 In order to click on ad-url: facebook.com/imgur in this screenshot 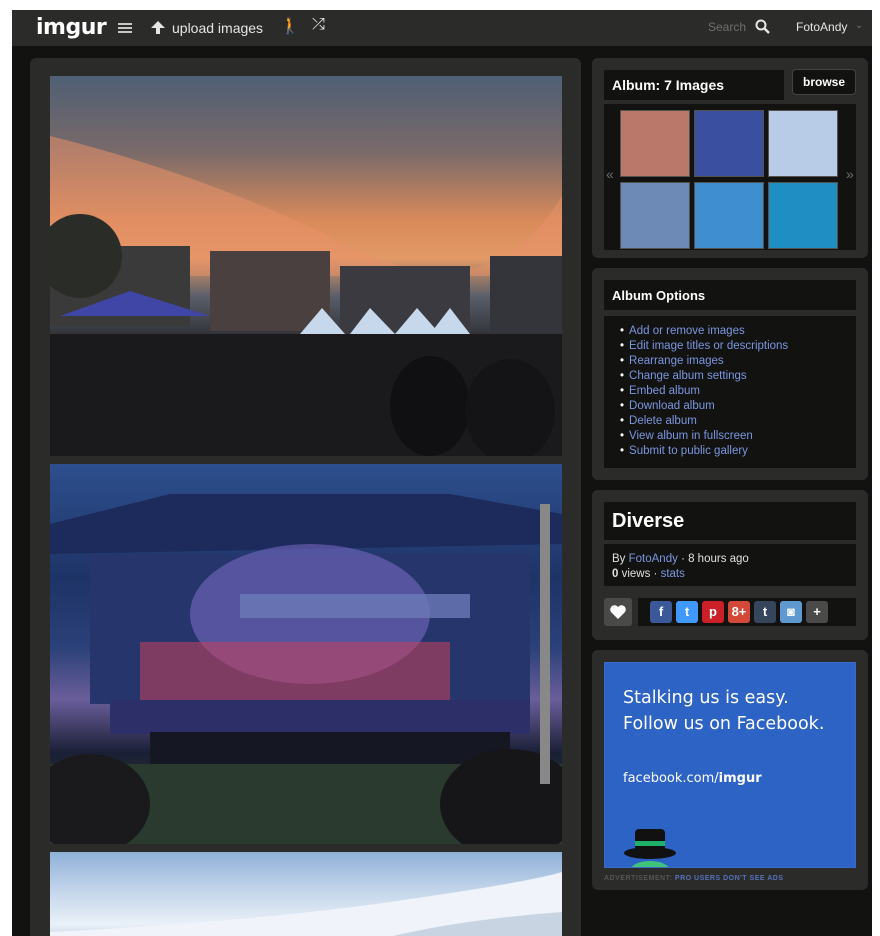, I will do `click(692, 778)`.